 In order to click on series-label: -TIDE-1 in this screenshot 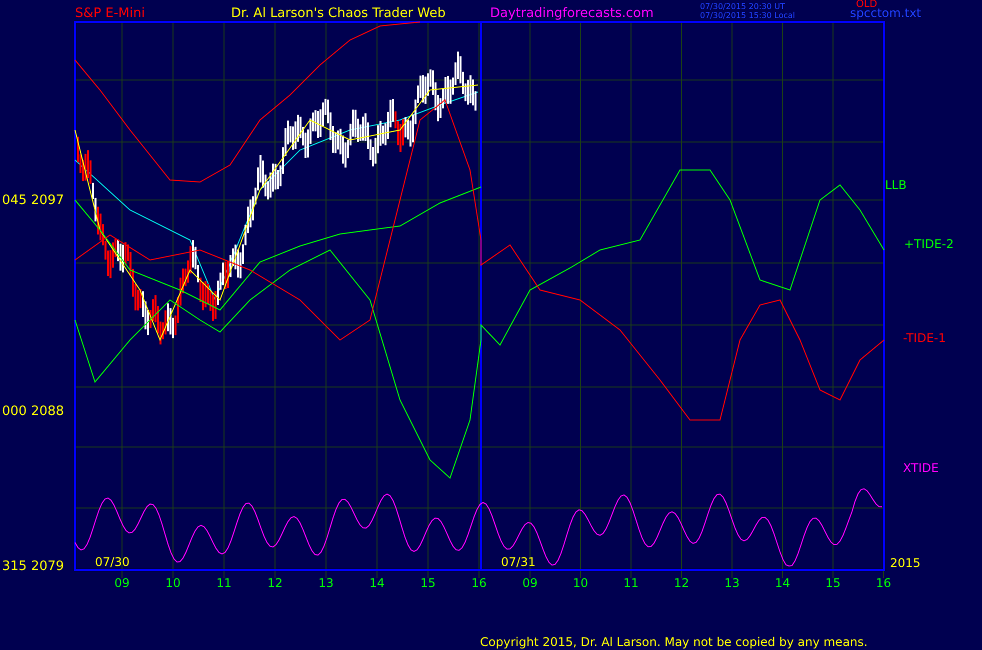, I will do `click(924, 338)`.